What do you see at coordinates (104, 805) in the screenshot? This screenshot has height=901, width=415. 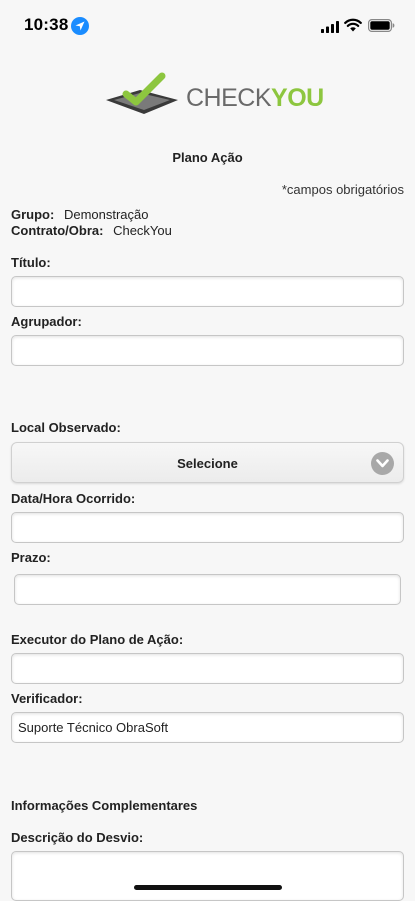 I see `informacoes-complementares-heading: Informações Complementares` at bounding box center [104, 805].